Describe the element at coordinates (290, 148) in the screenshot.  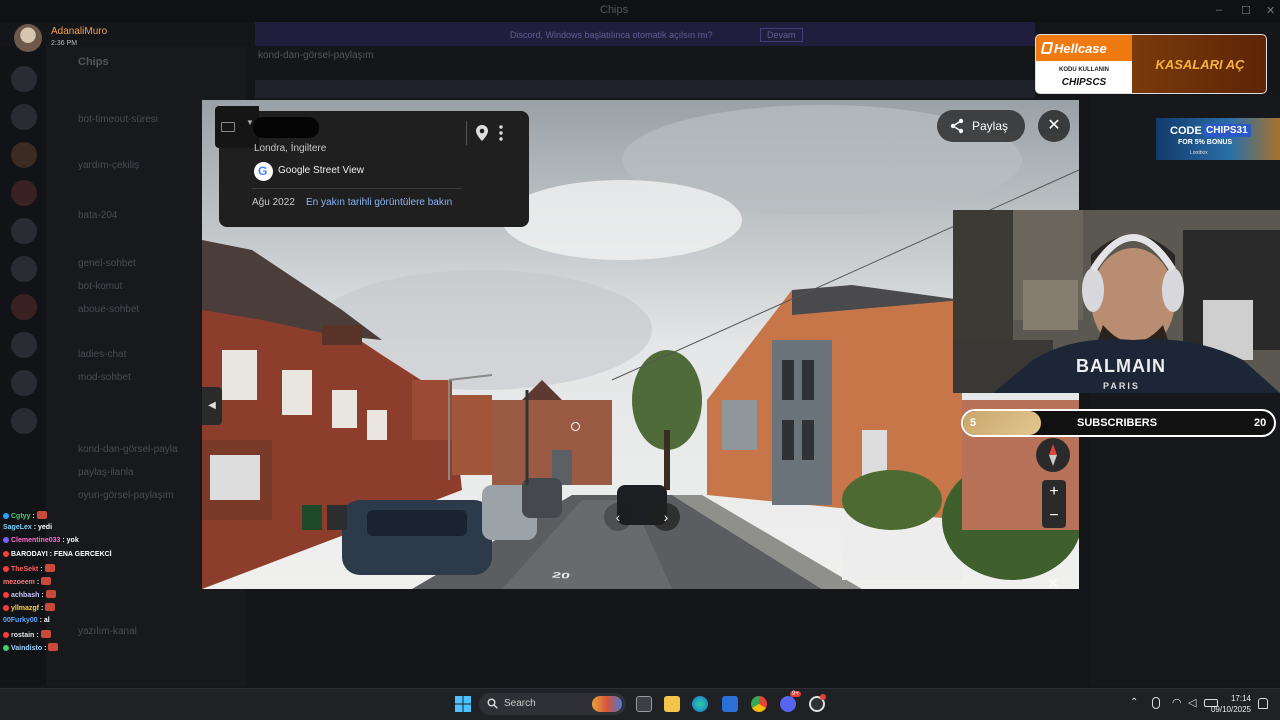
I see `location-text: Londra, İngiltere` at that location.